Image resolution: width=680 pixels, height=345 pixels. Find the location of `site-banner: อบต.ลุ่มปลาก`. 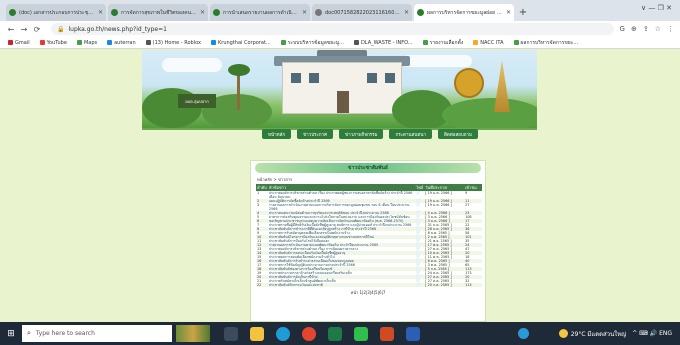

site-banner: อบต.ลุ่มปลาก is located at coordinates (339, 90).